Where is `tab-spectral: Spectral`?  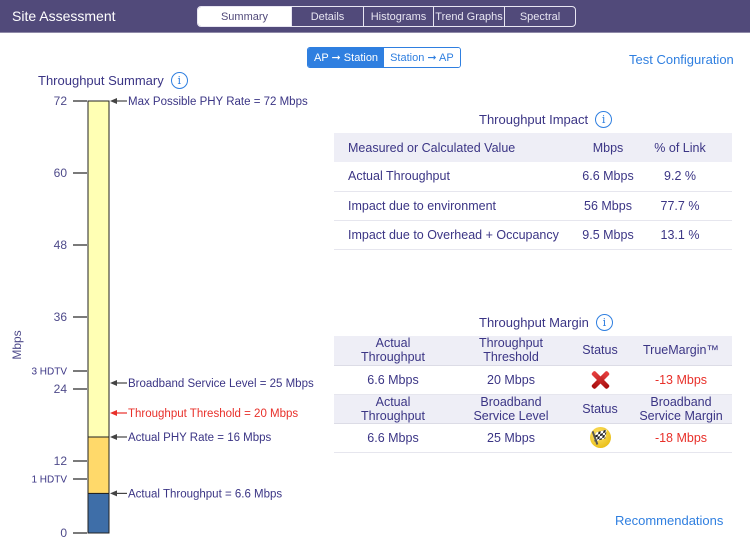 tab-spectral: Spectral is located at coordinates (540, 16).